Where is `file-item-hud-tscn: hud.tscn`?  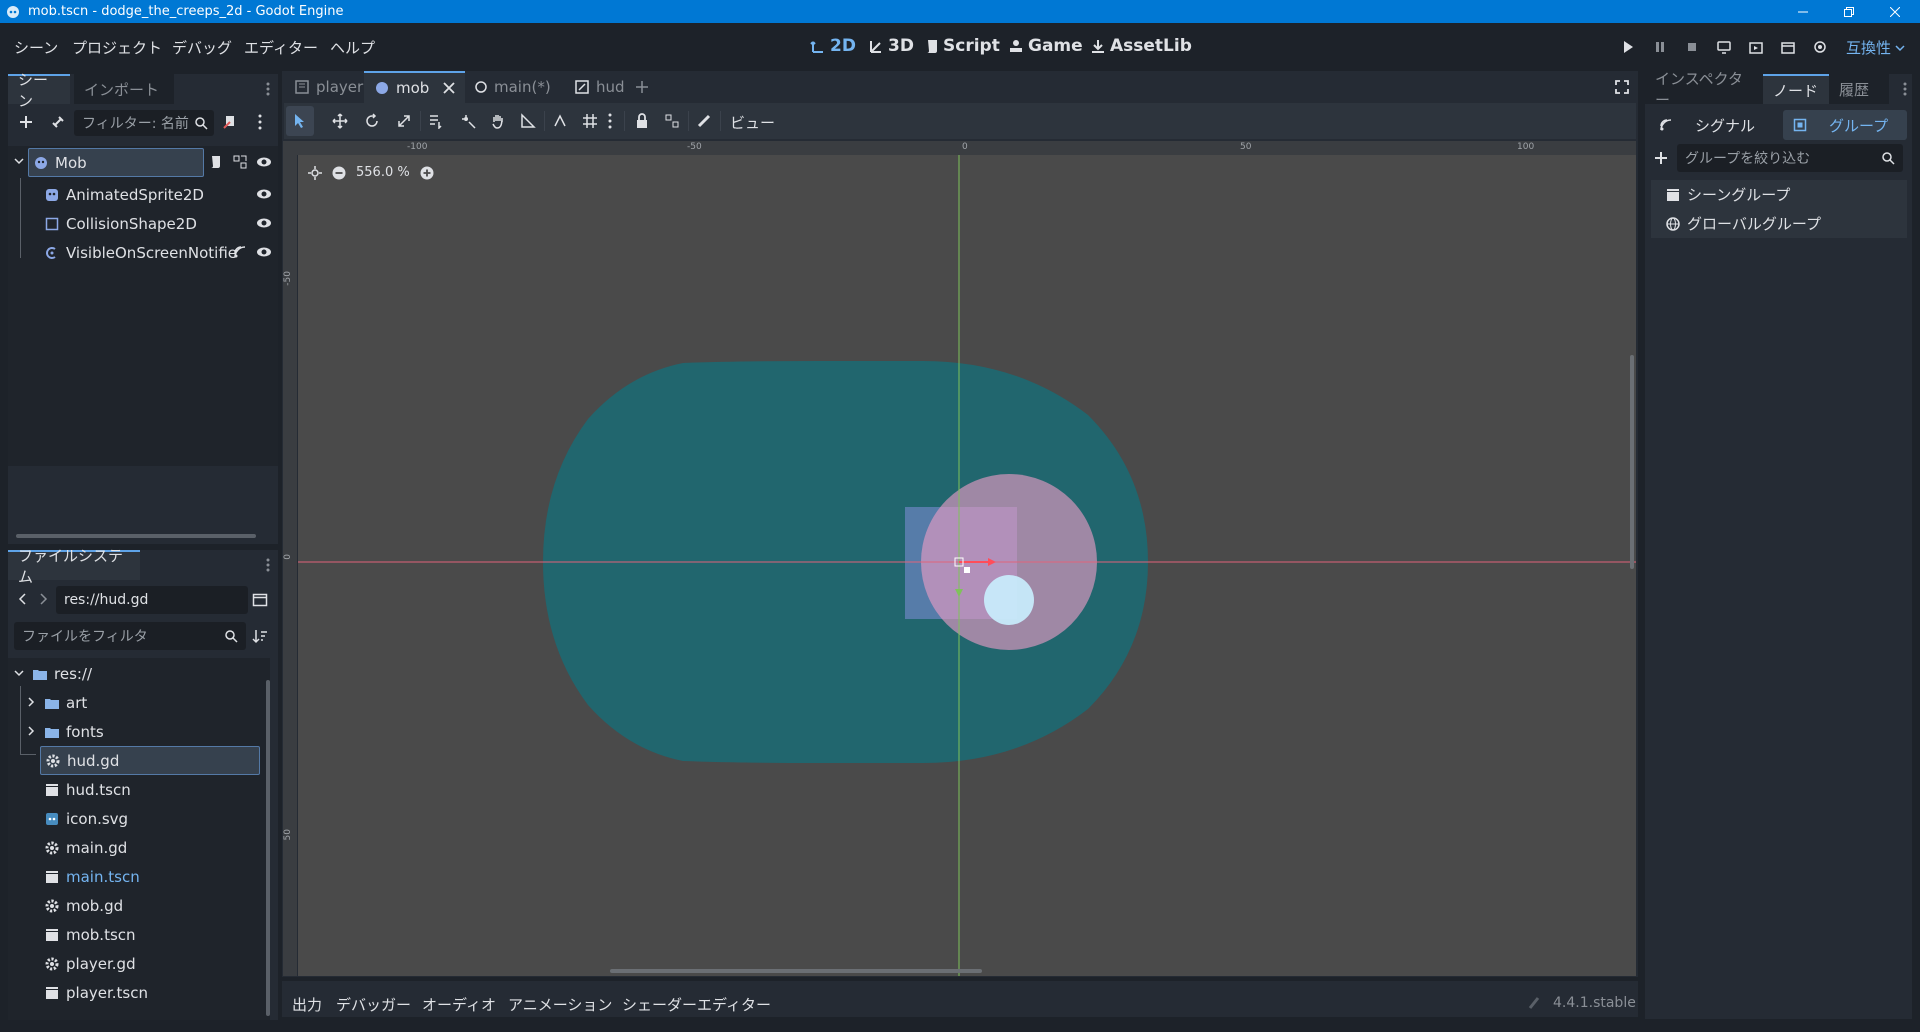 file-item-hud-tscn: hud.tscn is located at coordinates (87, 789).